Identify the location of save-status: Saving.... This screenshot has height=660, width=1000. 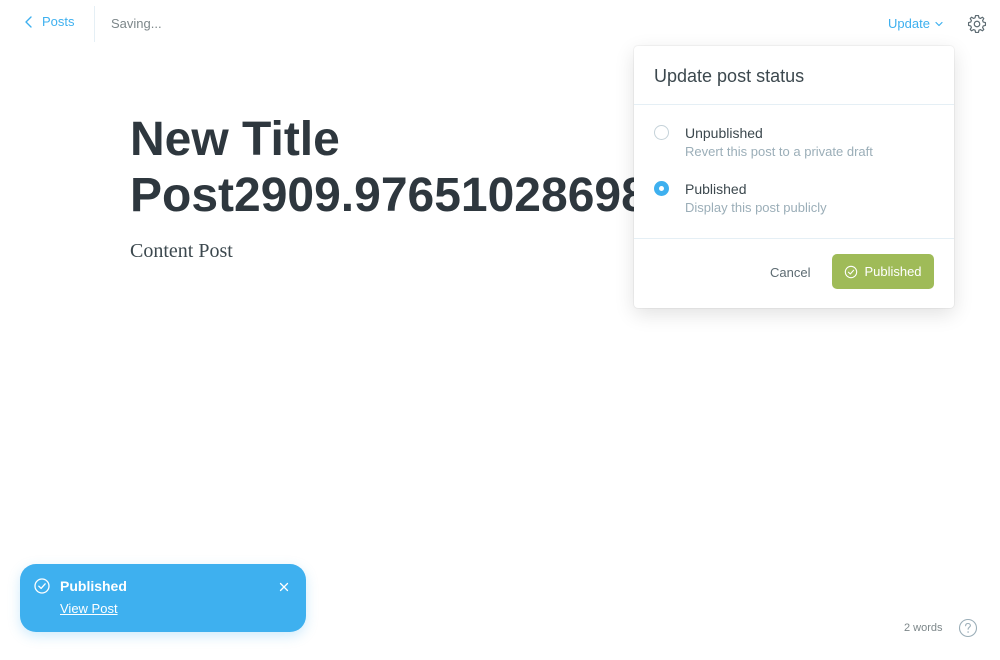
(136, 23).